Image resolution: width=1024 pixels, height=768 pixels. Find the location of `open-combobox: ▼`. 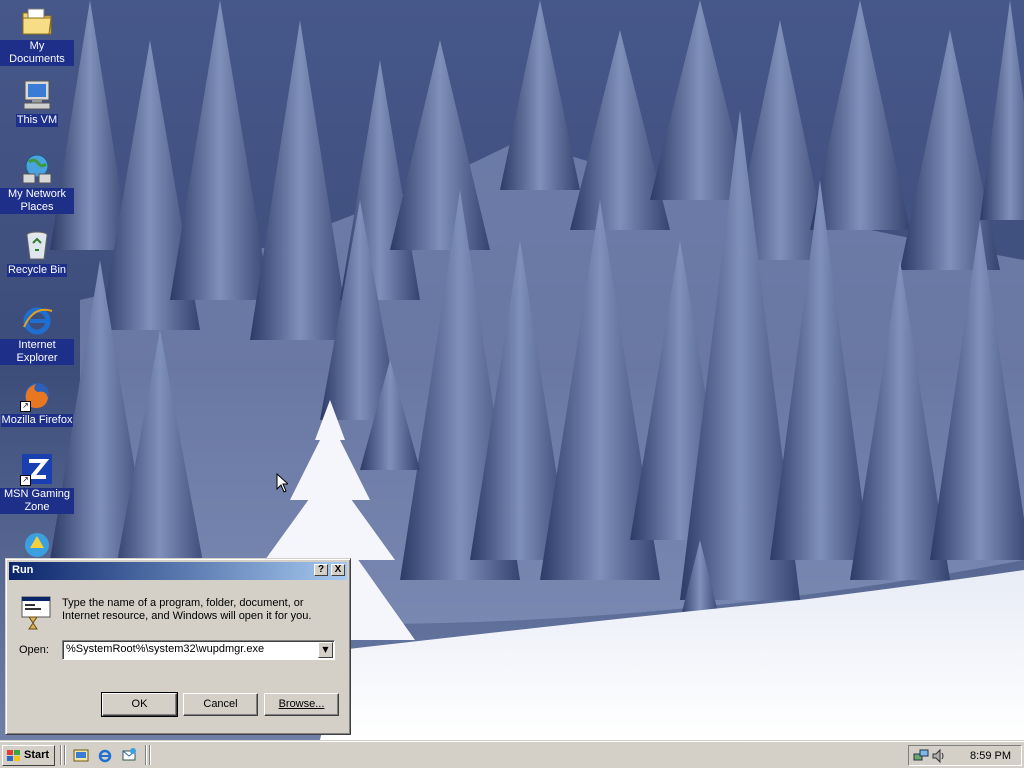

open-combobox: ▼ is located at coordinates (198, 650).